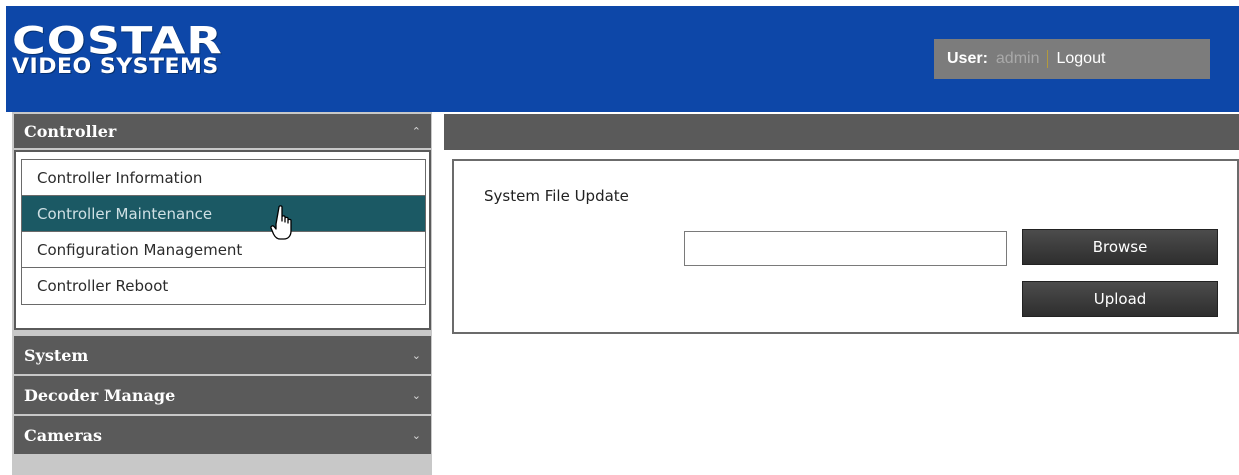 This screenshot has width=1239, height=475. I want to click on menu-item-configuration-management: Configuration Management, so click(223, 250).